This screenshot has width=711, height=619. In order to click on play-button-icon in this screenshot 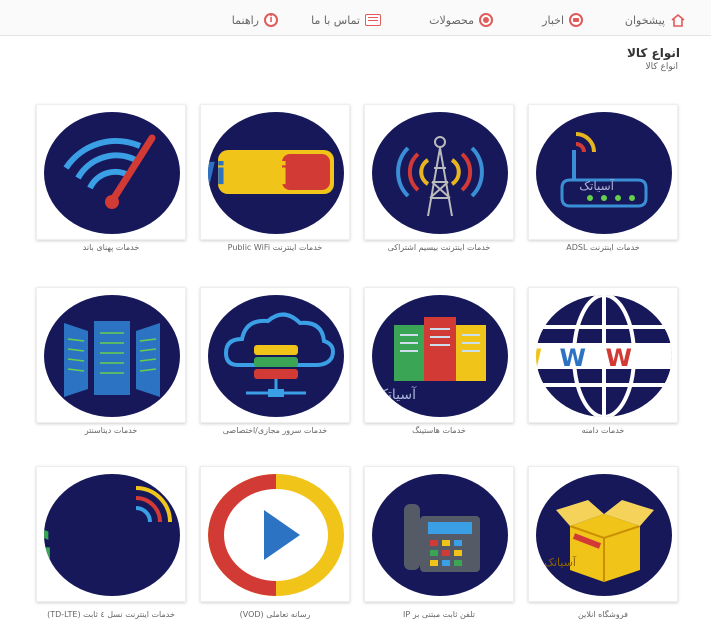, I will do `click(276, 535)`.